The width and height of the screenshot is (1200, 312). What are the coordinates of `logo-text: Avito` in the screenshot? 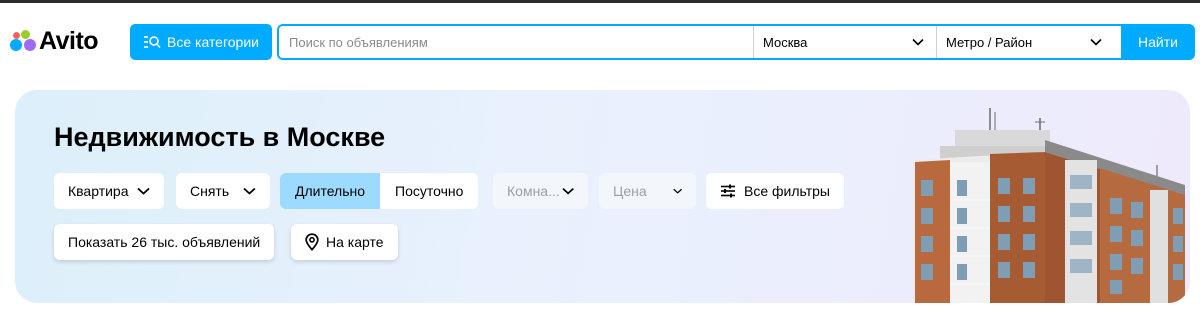 It's located at (69, 40).